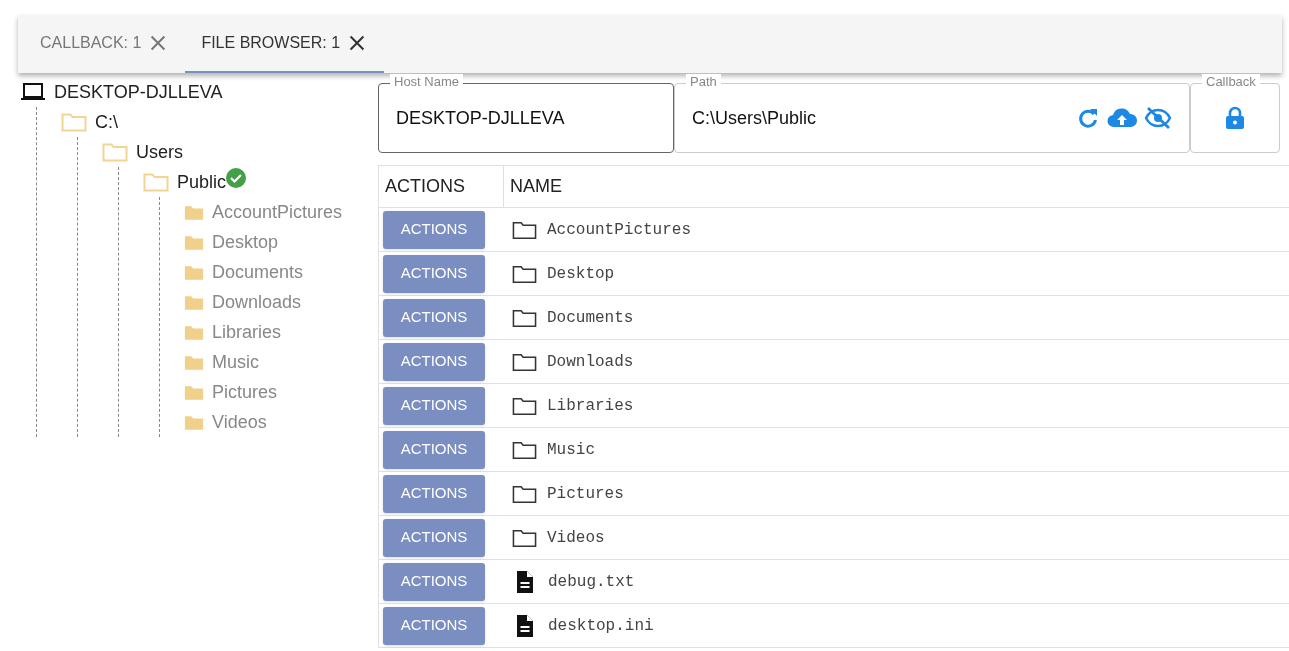 Image resolution: width=1289 pixels, height=651 pixels. Describe the element at coordinates (138, 92) in the screenshot. I see `tree-item: DESKTOP-DJLLEVA` at that location.